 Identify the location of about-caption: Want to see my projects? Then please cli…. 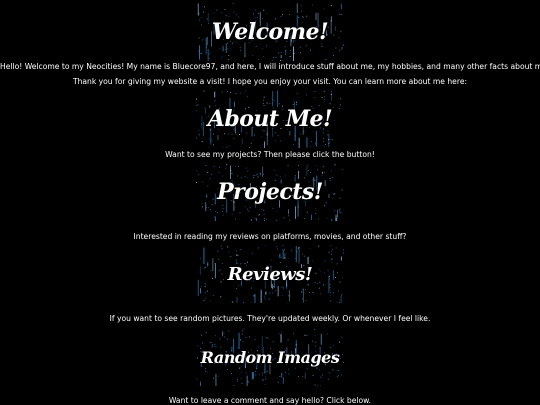
(270, 154).